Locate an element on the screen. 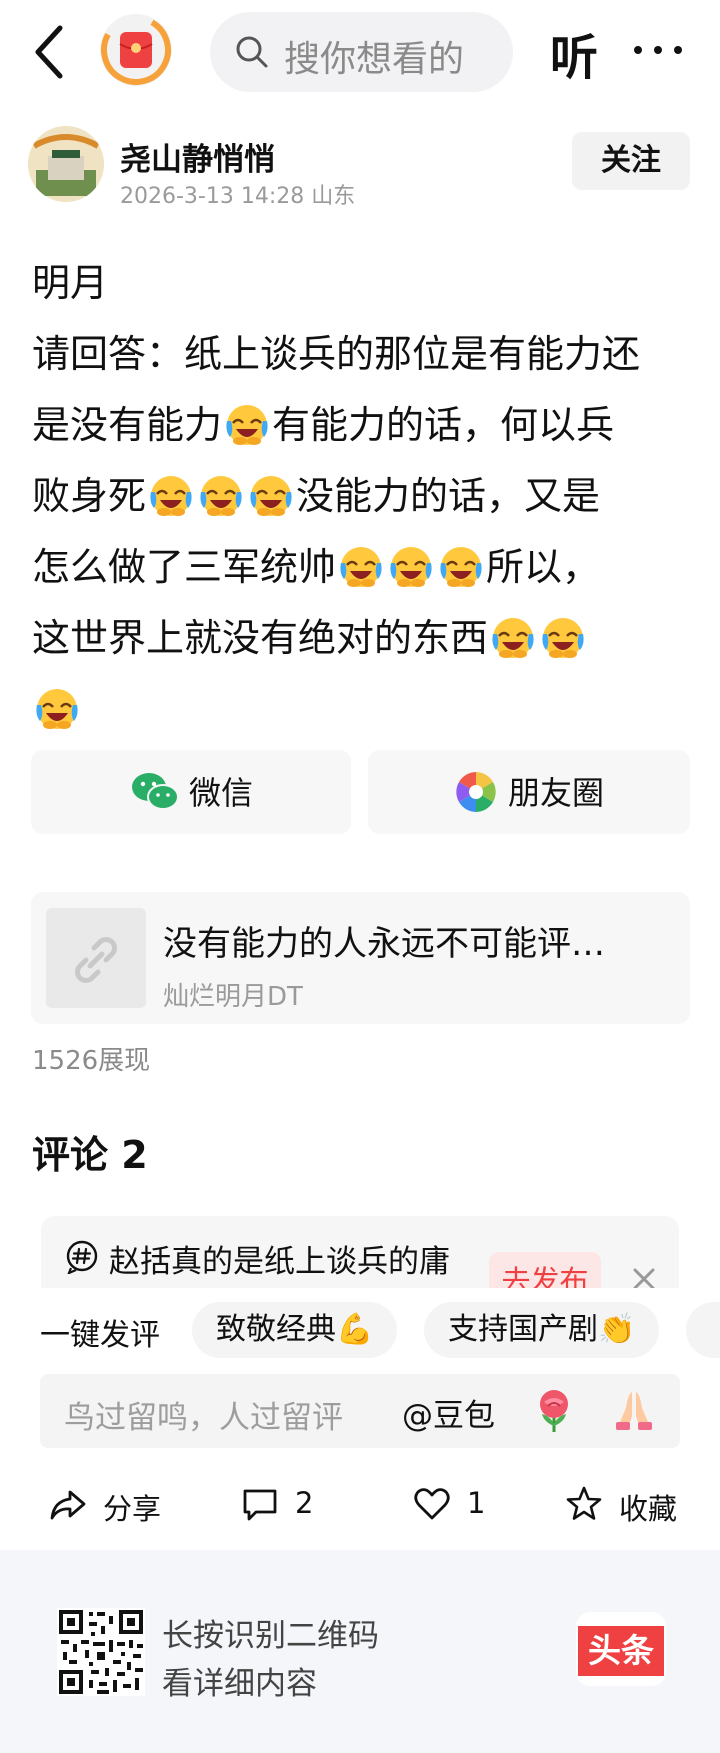 This screenshot has height=1753, width=720. search-bar: 搜你想看的 is located at coordinates (361, 52).